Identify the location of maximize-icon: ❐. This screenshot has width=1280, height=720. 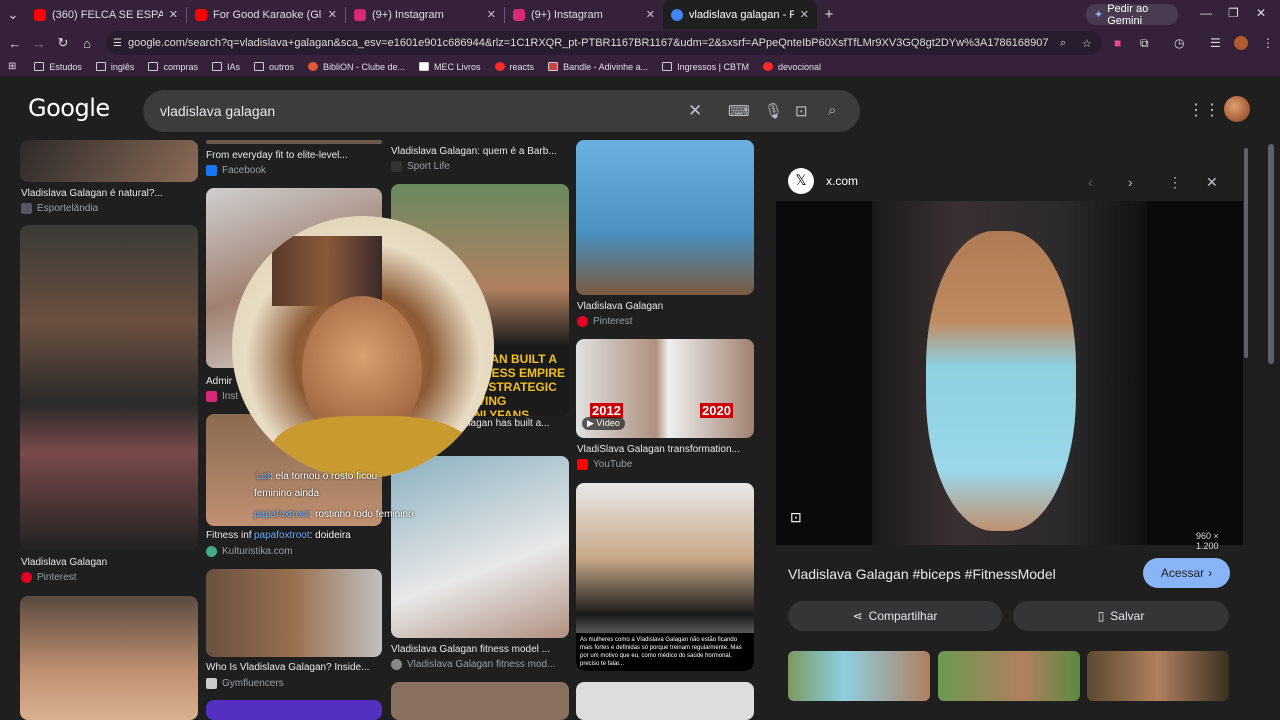
(1233, 13).